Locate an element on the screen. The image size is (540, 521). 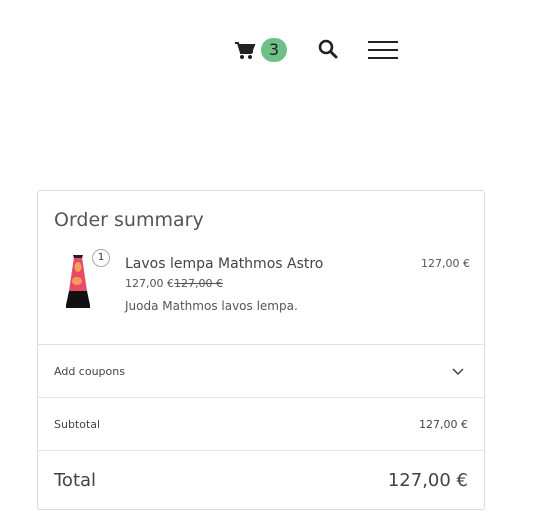
search-button is located at coordinates (329, 50).